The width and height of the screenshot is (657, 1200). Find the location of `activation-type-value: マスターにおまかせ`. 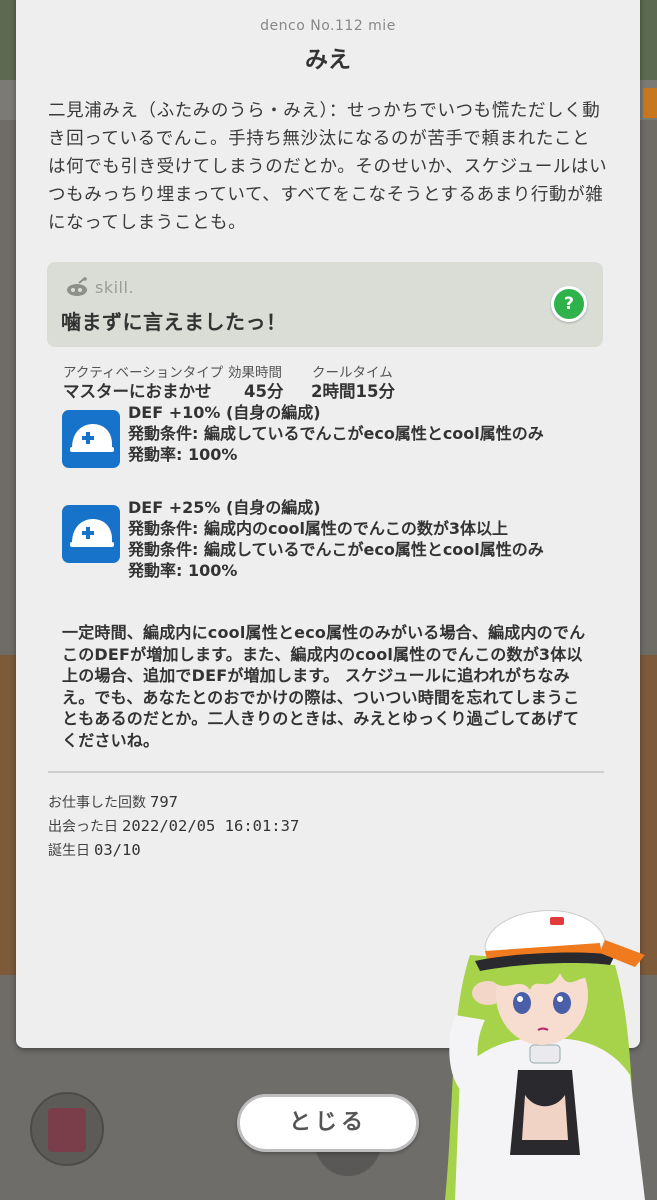

activation-type-value: マスターにおまかせ is located at coordinates (137, 391).